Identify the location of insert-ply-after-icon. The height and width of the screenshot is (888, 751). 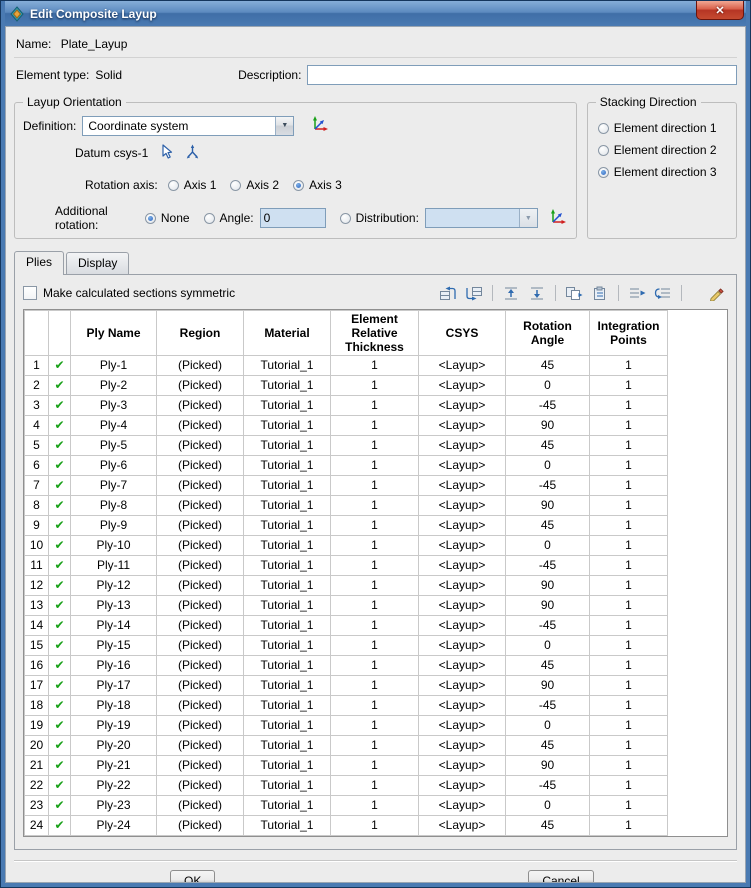
(474, 293).